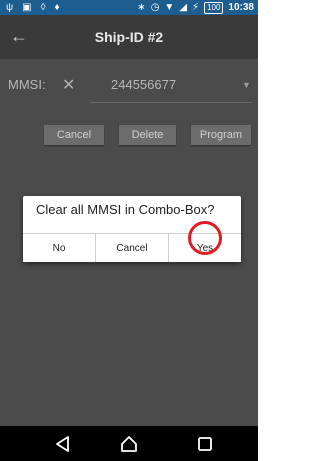 This screenshot has height=461, width=320. Describe the element at coordinates (10, 7) in the screenshot. I see `usb-icon: ψ` at that location.